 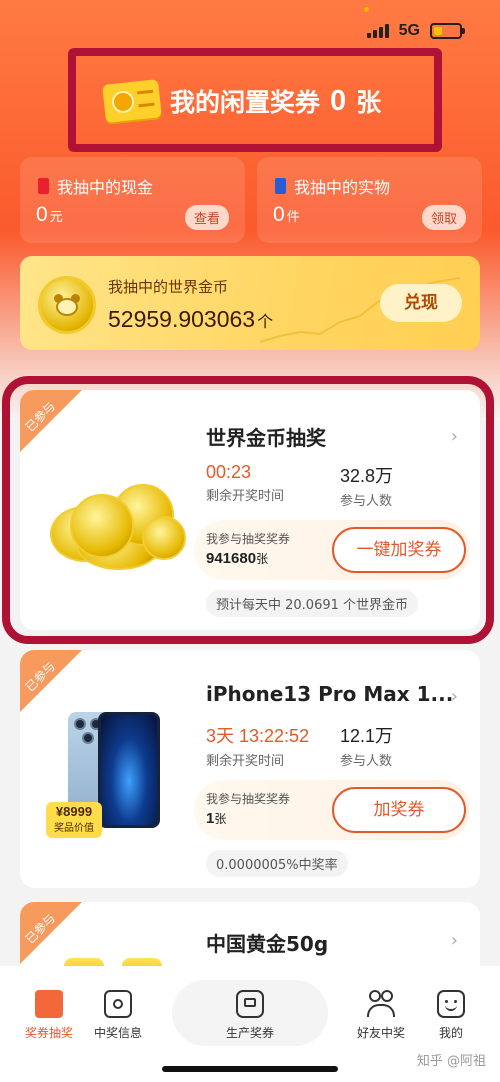 I want to click on watermark: 知乎 @阿祖, so click(x=451, y=1061).